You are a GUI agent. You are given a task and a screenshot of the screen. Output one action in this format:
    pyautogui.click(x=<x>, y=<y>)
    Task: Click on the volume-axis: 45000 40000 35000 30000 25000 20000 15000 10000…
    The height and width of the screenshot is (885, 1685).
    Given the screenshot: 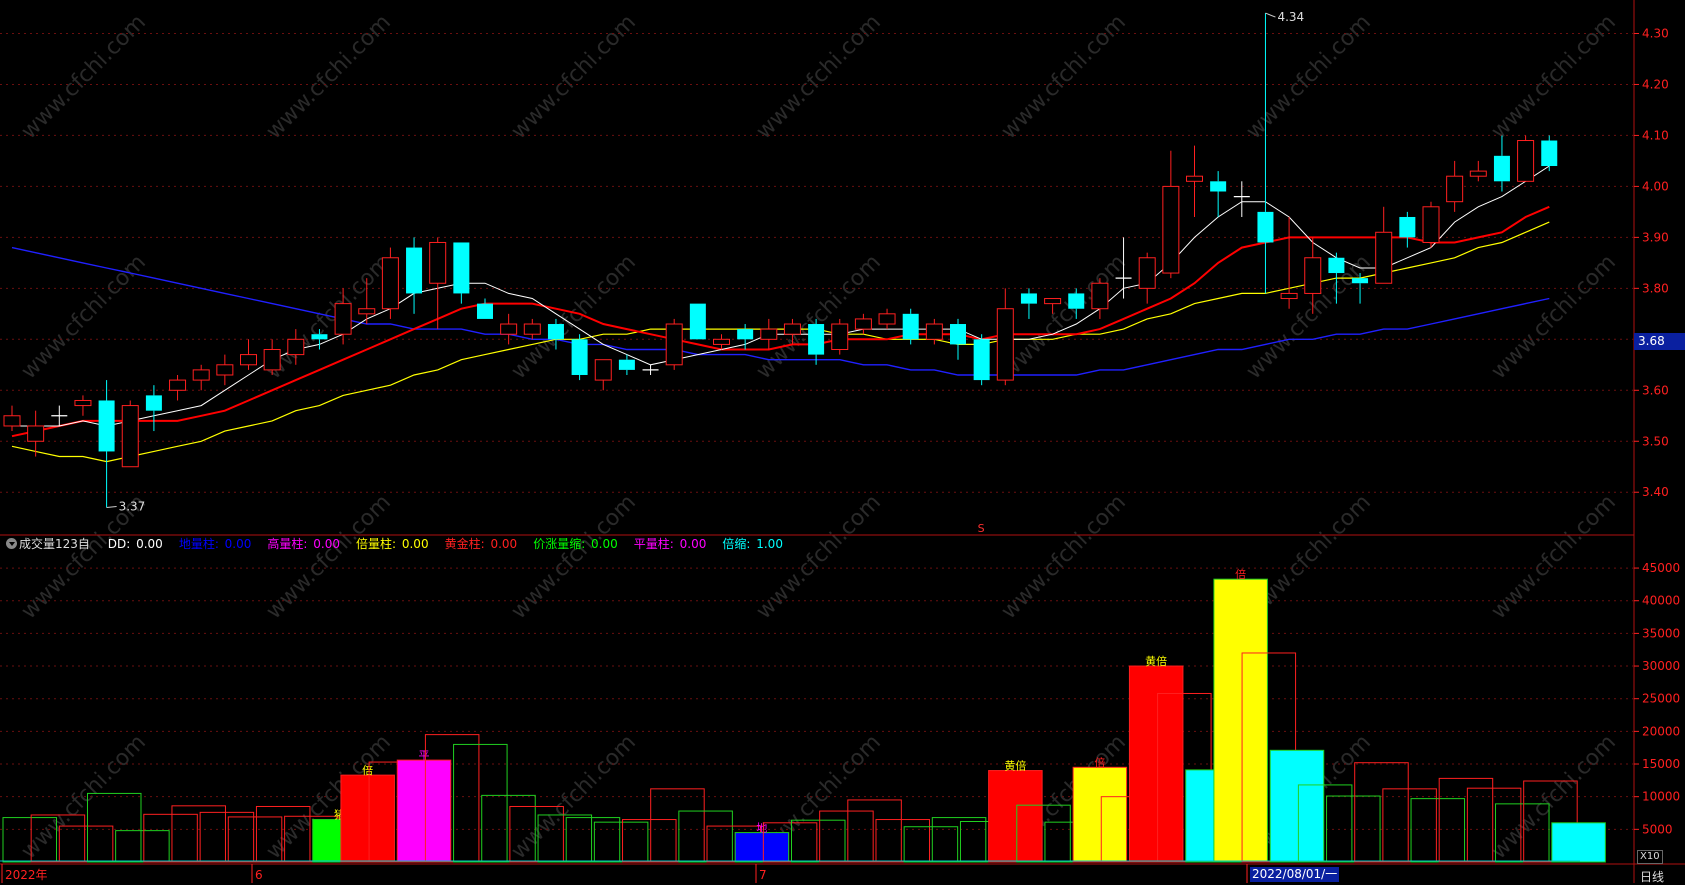 What is the action you would take?
    pyautogui.click(x=1657, y=698)
    